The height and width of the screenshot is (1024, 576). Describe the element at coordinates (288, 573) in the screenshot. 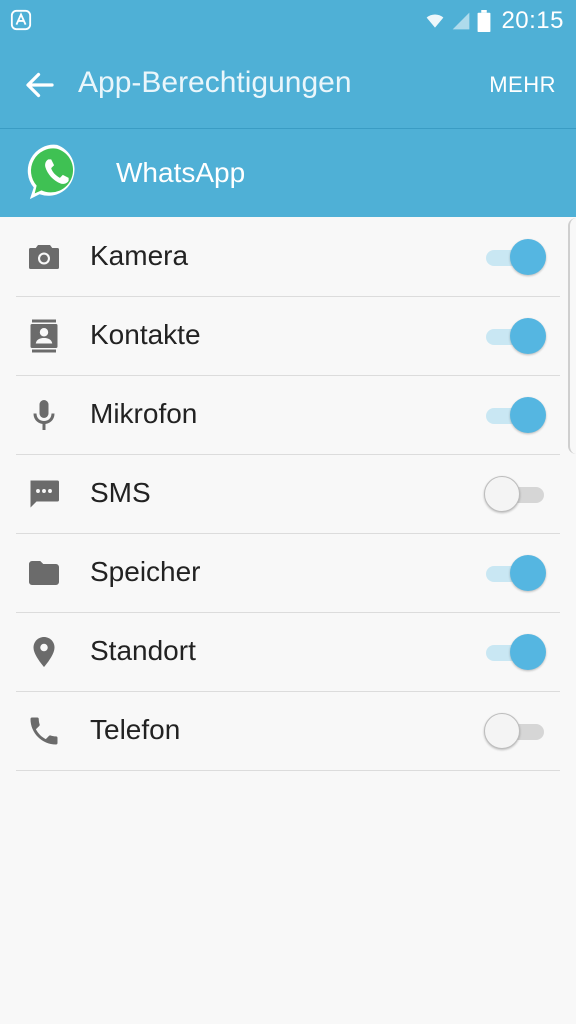

I see `permission-row-speicher: Speicher` at that location.